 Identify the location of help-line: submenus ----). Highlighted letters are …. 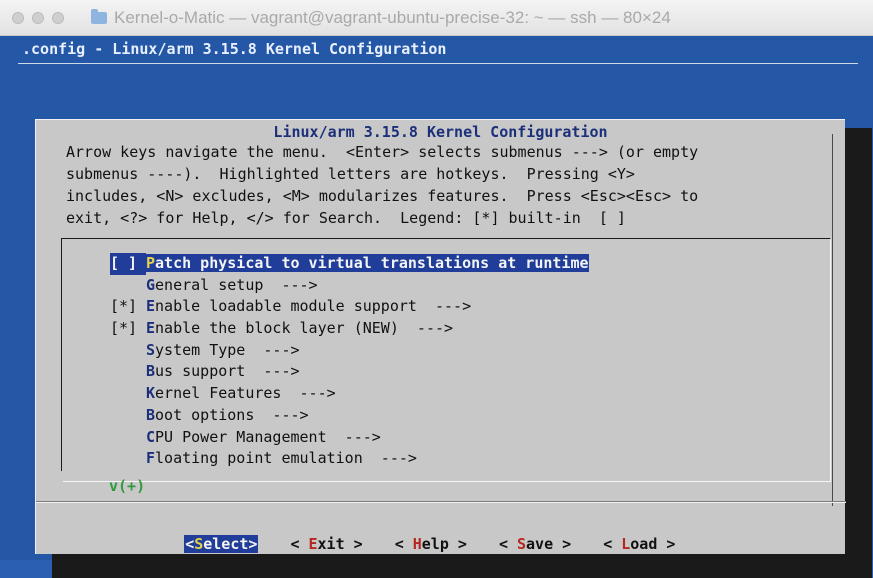
(350, 174).